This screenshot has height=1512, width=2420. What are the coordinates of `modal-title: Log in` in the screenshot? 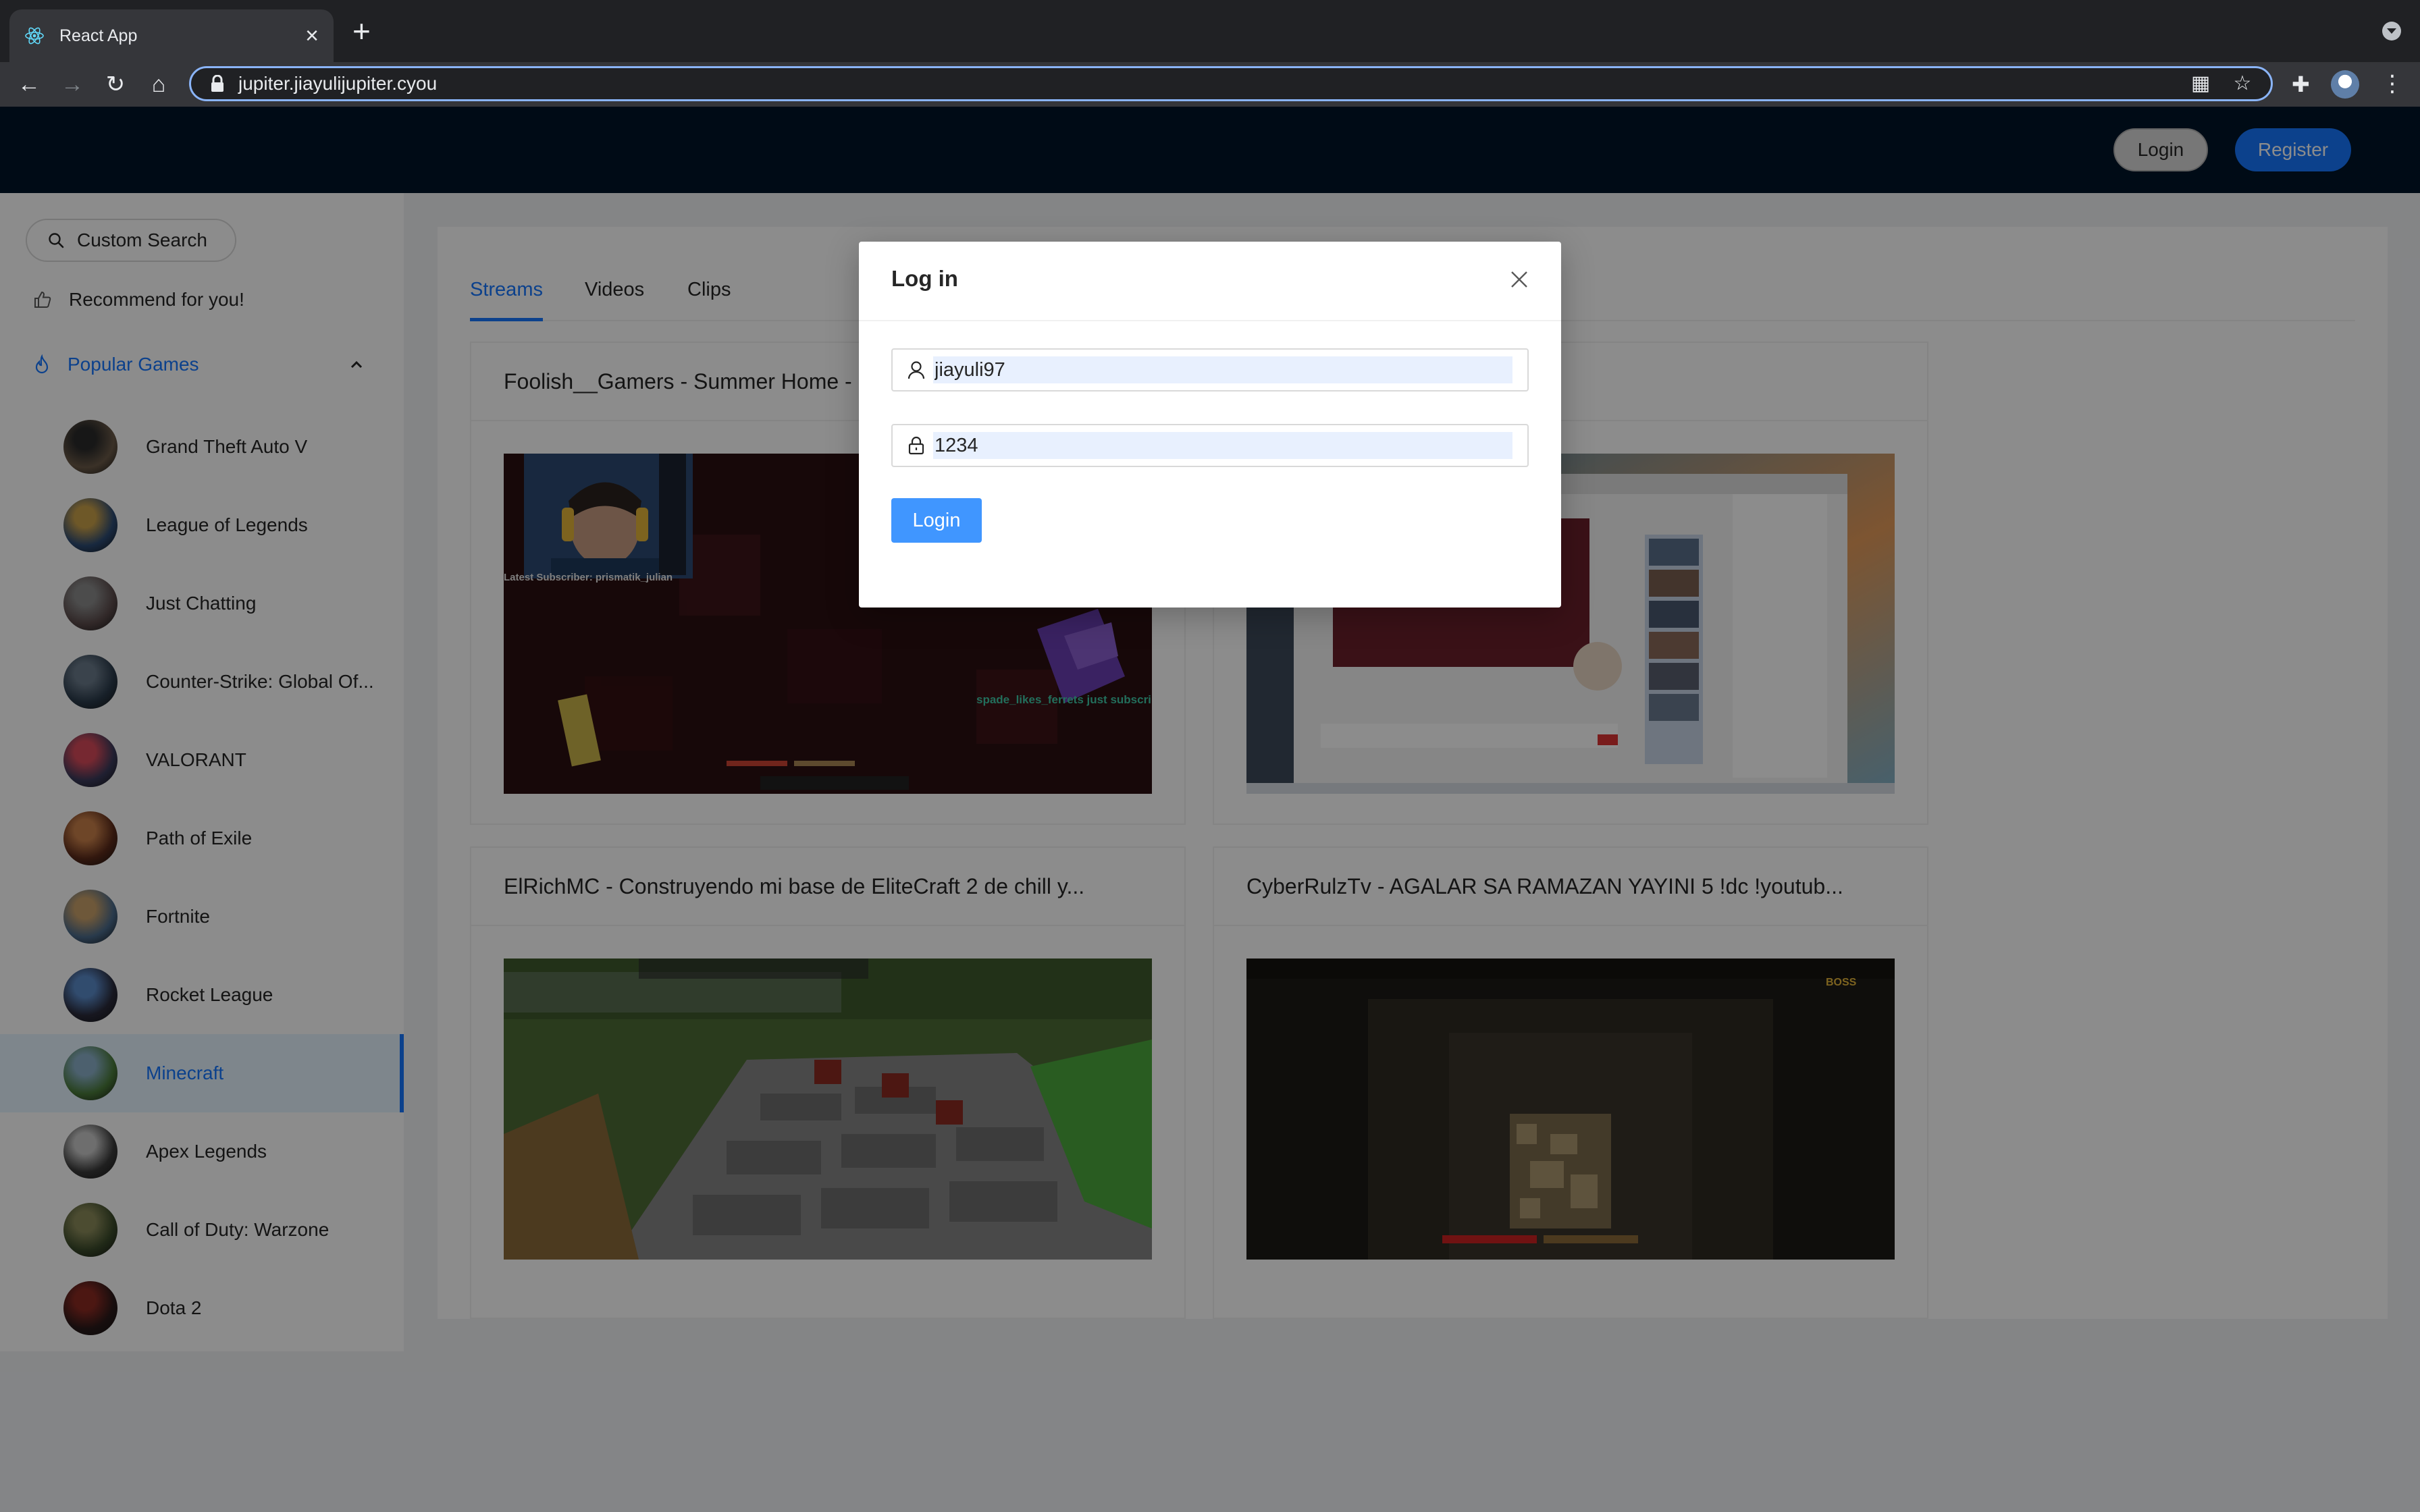 It's located at (924, 278).